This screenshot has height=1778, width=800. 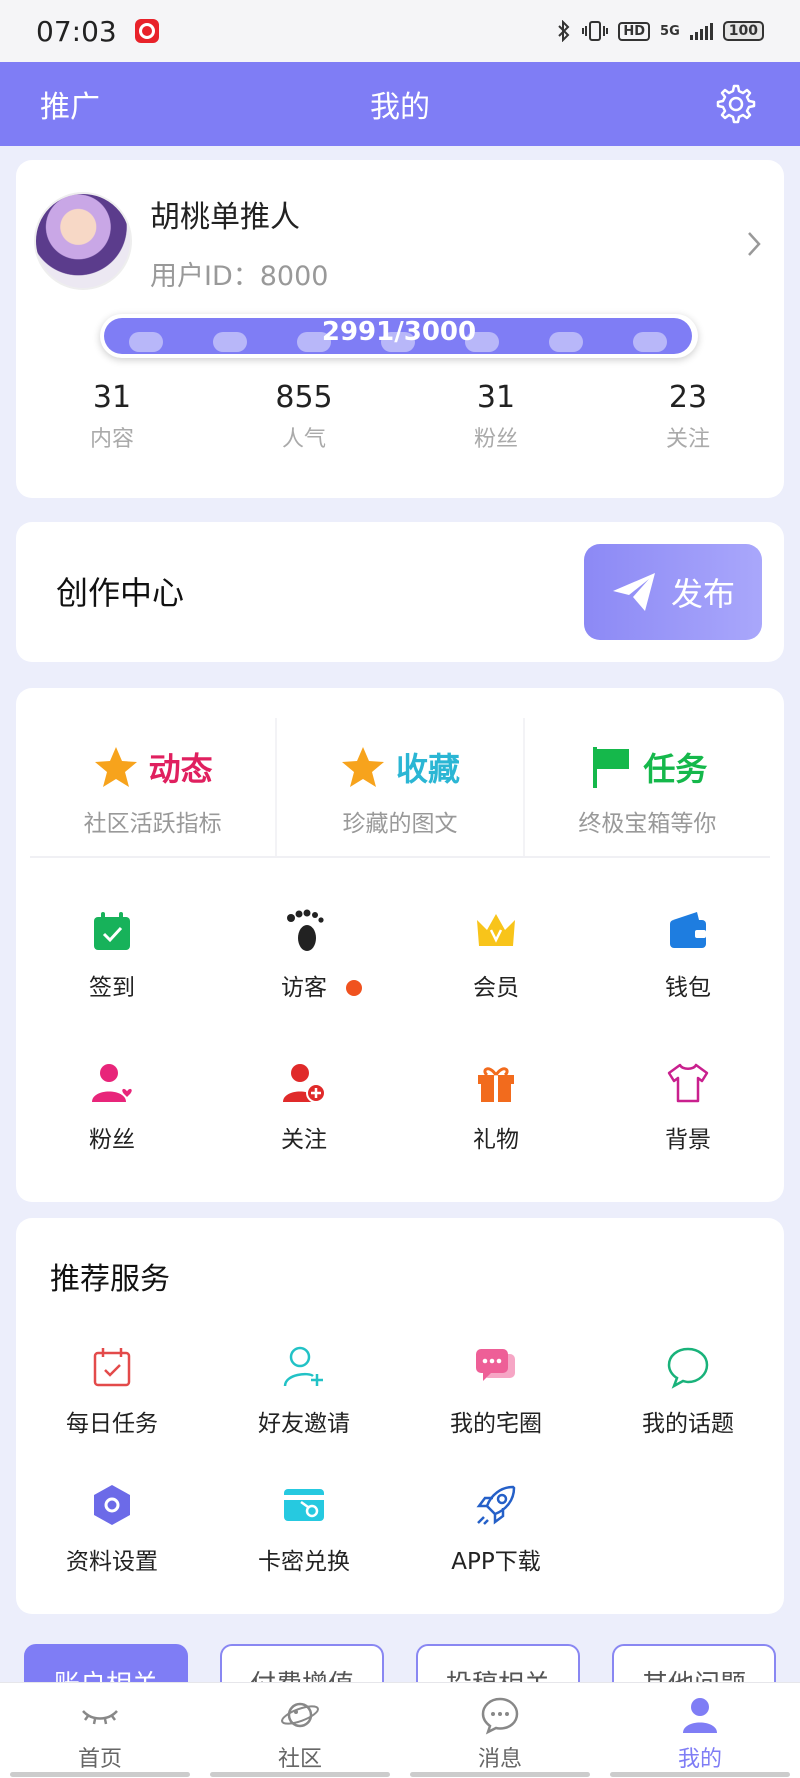 I want to click on quick-item-visitors: 访客, so click(x=304, y=955).